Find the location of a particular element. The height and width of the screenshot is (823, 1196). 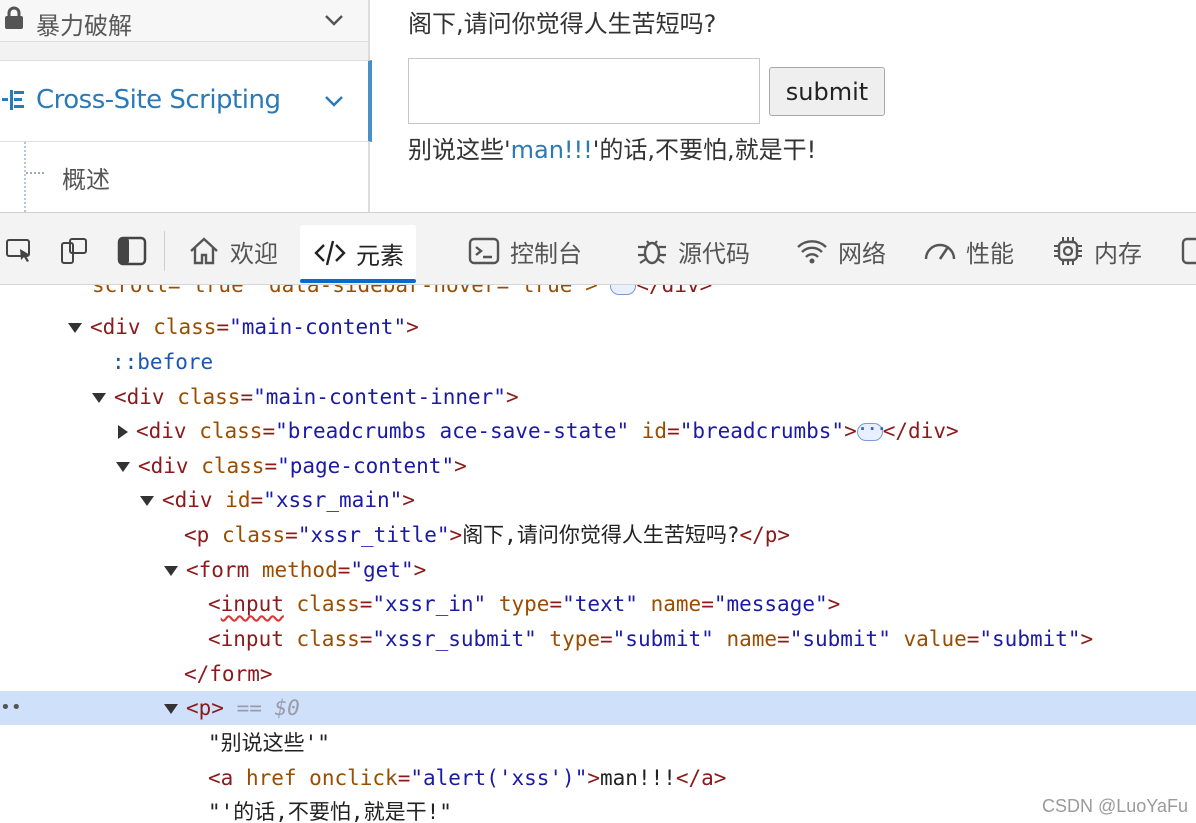

message-suffix: '的话,不要怕,就是干! is located at coordinates (704, 150).